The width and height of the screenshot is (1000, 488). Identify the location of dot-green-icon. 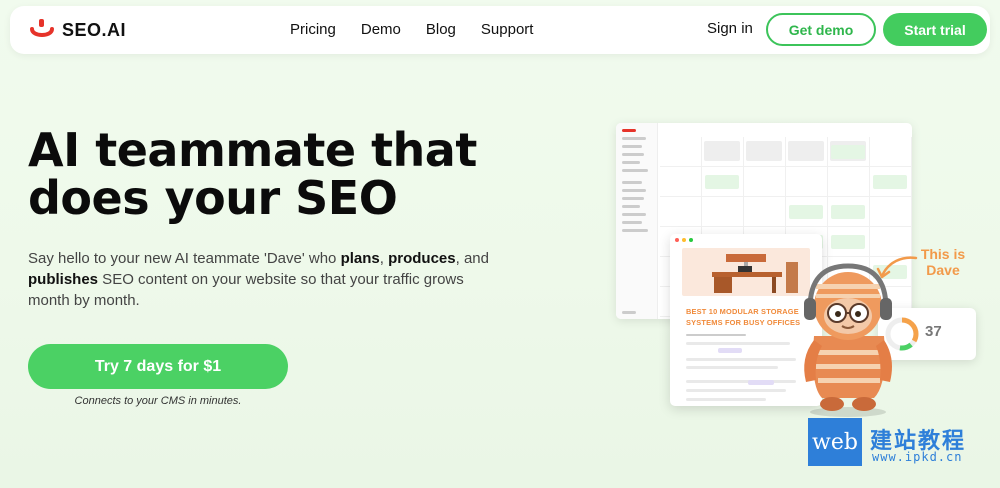
(691, 240).